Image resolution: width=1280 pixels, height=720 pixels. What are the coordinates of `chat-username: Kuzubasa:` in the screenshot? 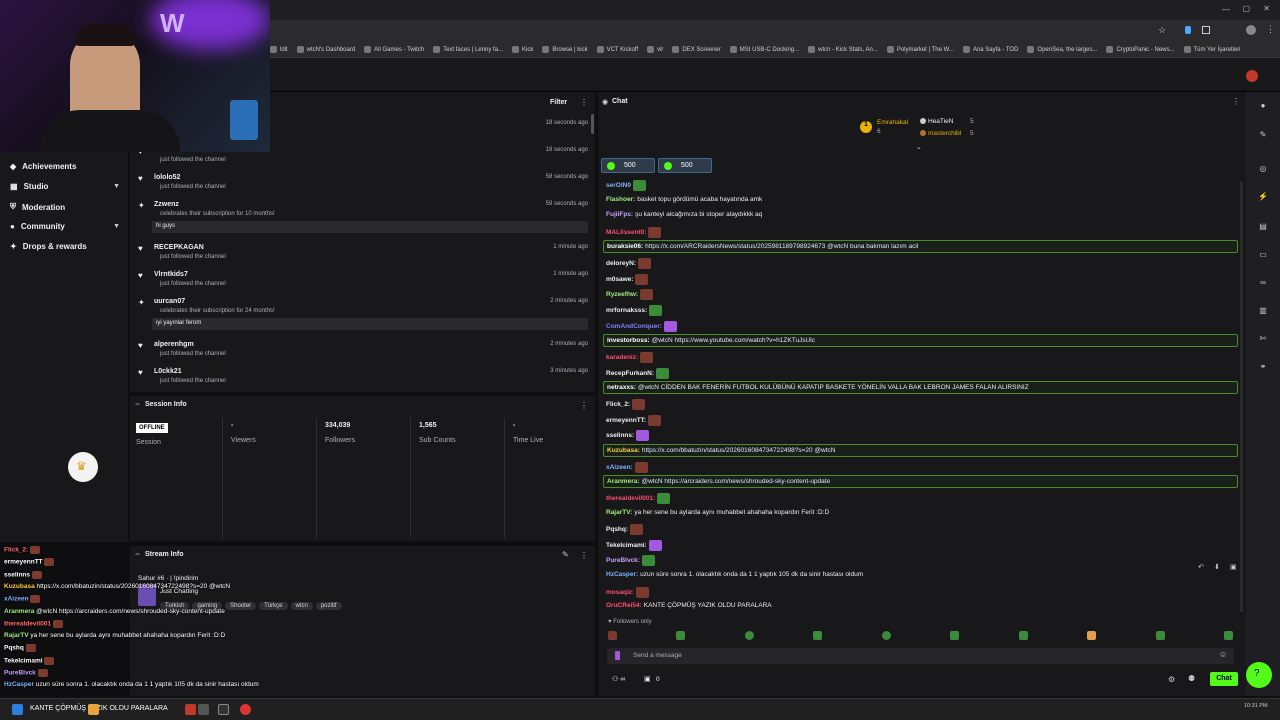 It's located at (623, 450).